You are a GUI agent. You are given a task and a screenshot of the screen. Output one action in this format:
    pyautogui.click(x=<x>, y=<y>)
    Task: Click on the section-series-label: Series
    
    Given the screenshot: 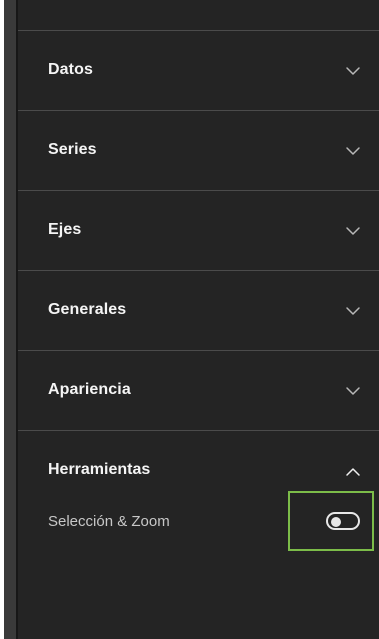 What is the action you would take?
    pyautogui.click(x=72, y=149)
    